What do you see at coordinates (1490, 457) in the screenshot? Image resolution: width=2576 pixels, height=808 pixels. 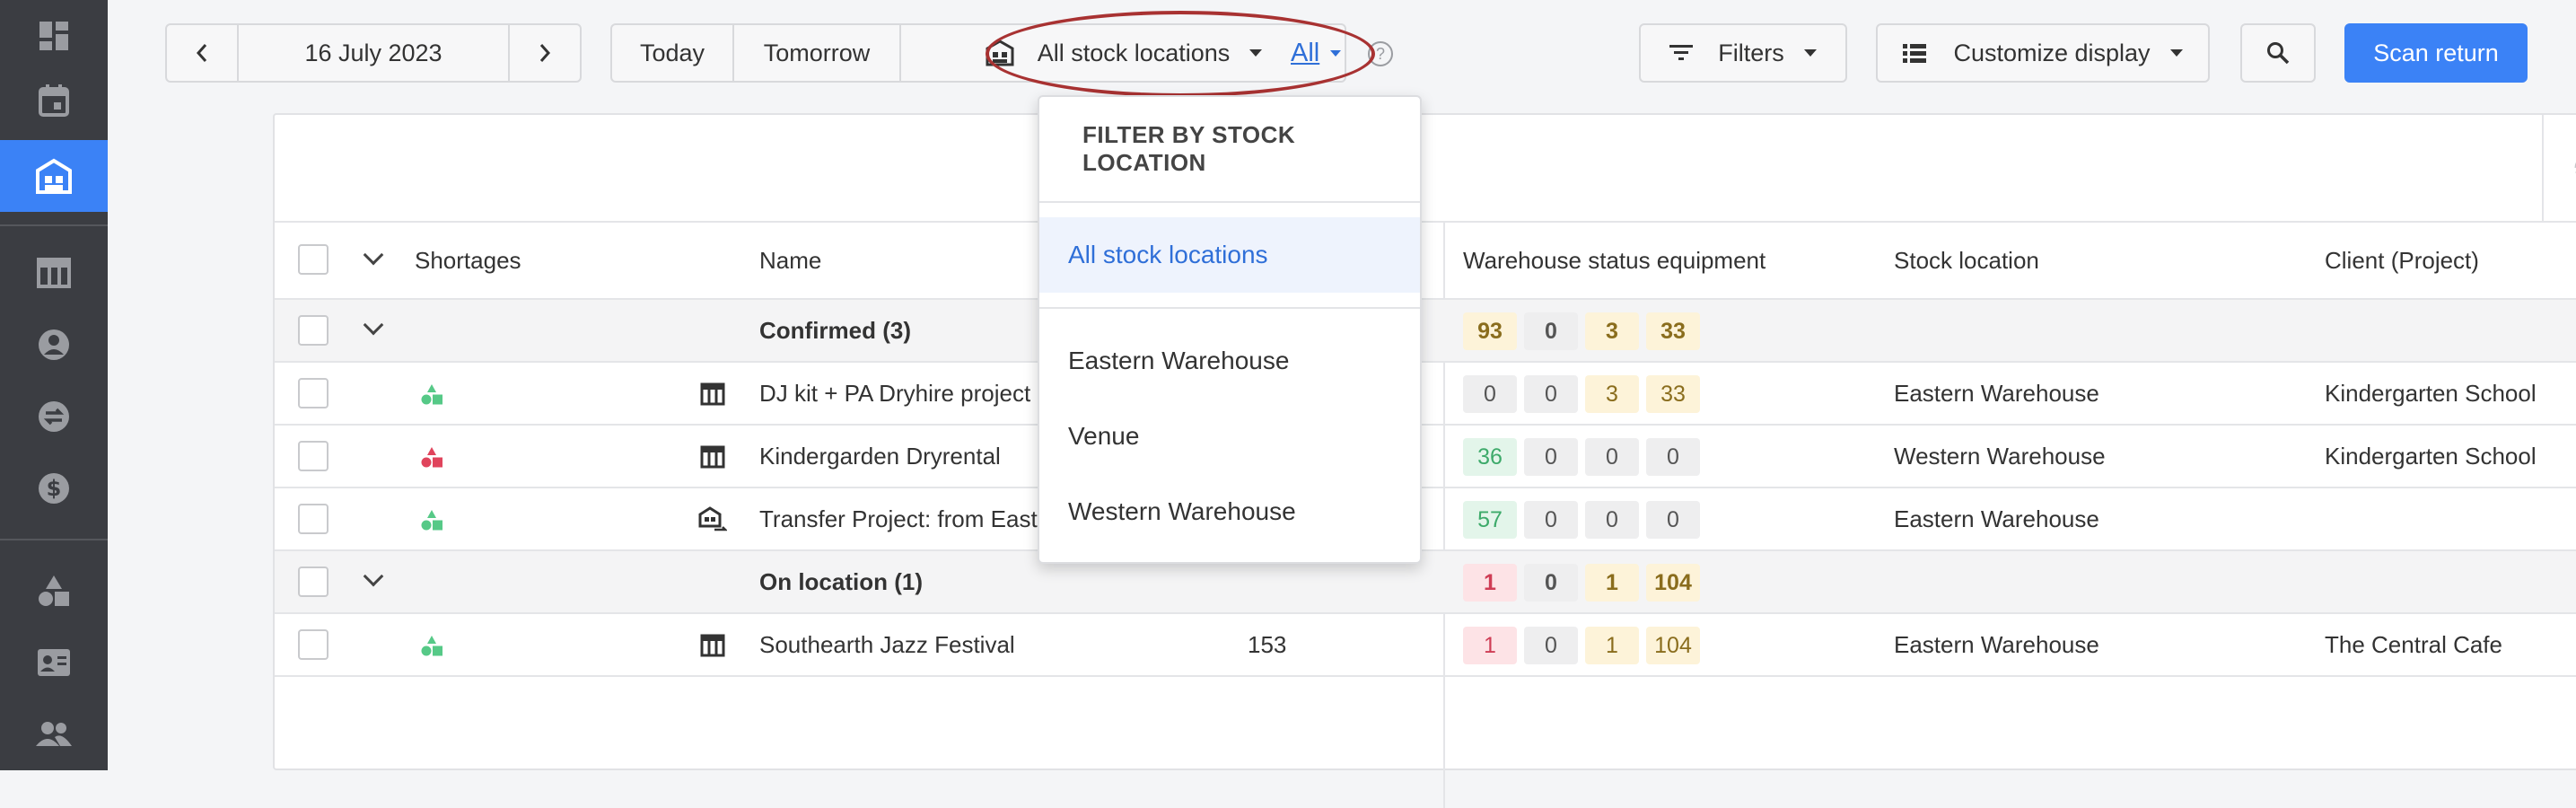 I see `status-count: 36` at bounding box center [1490, 457].